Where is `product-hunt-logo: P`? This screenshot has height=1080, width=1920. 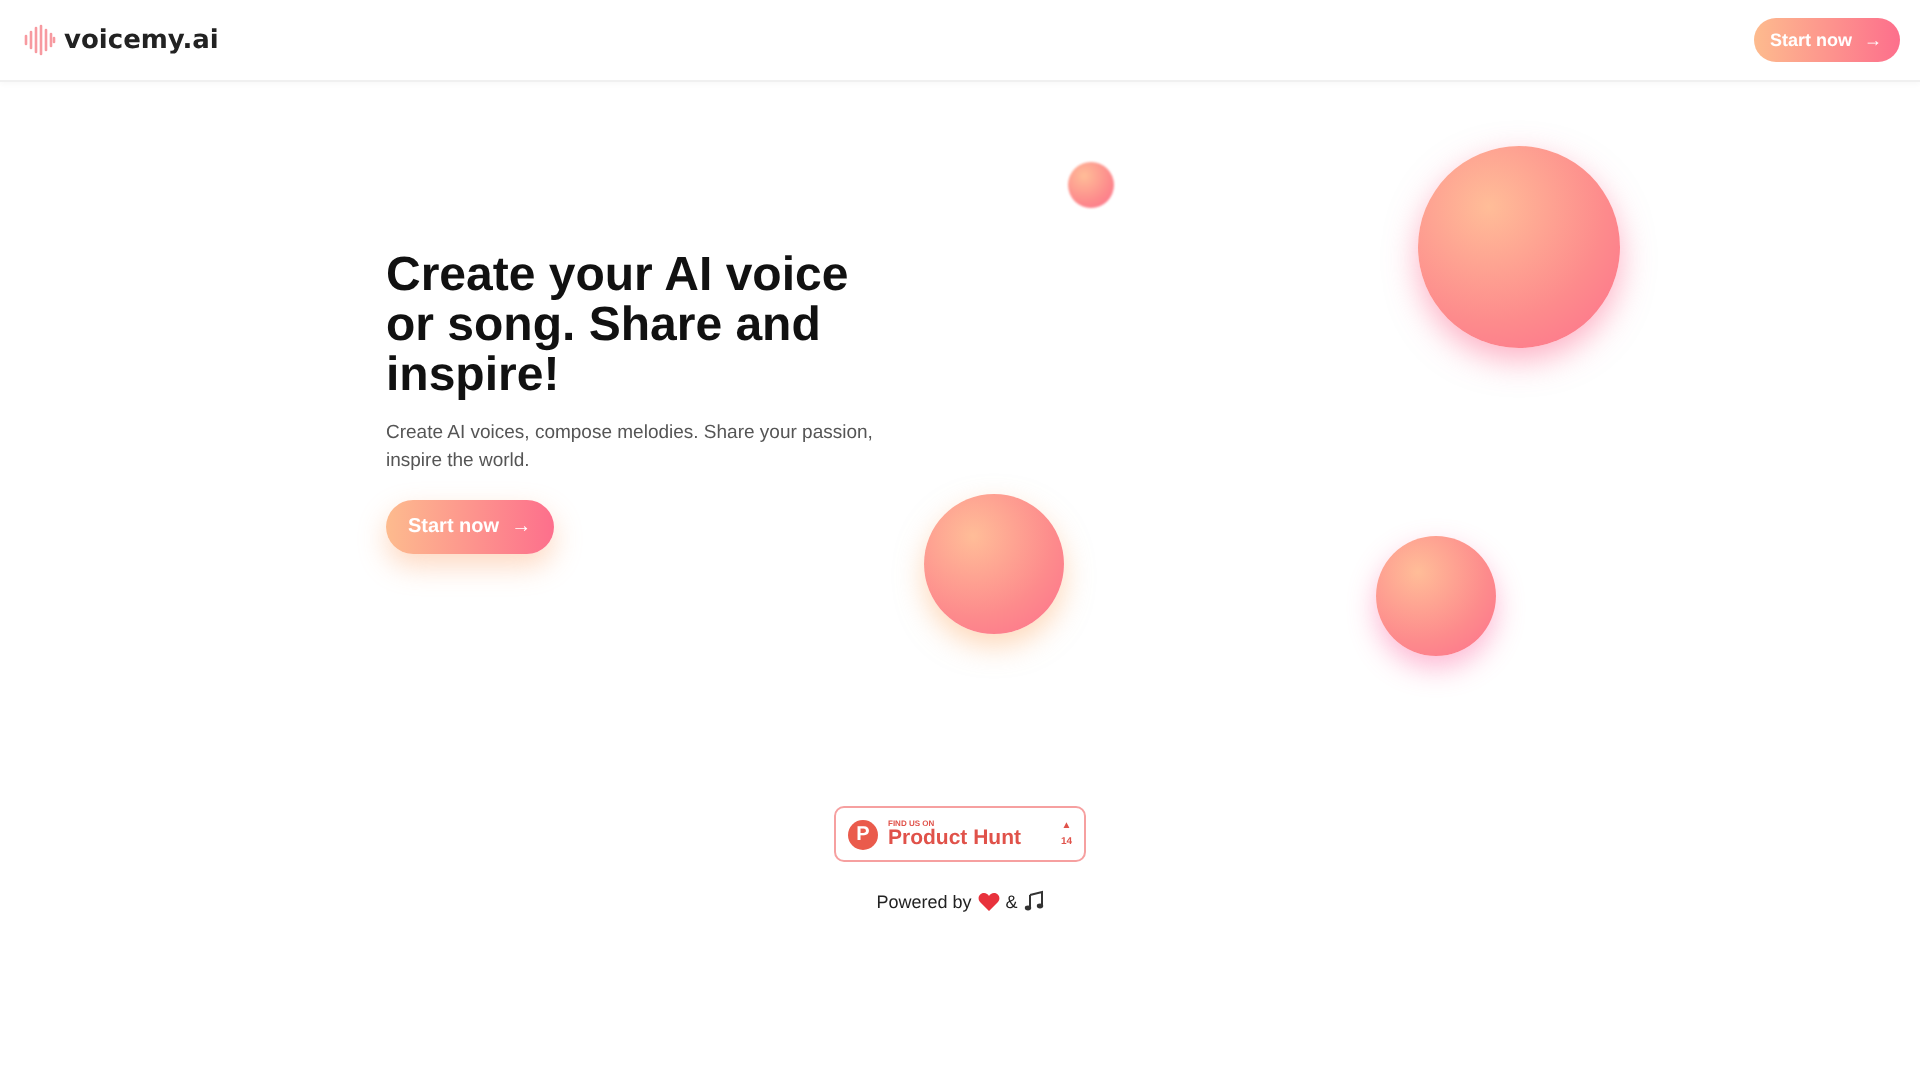
product-hunt-logo: P is located at coordinates (863, 834).